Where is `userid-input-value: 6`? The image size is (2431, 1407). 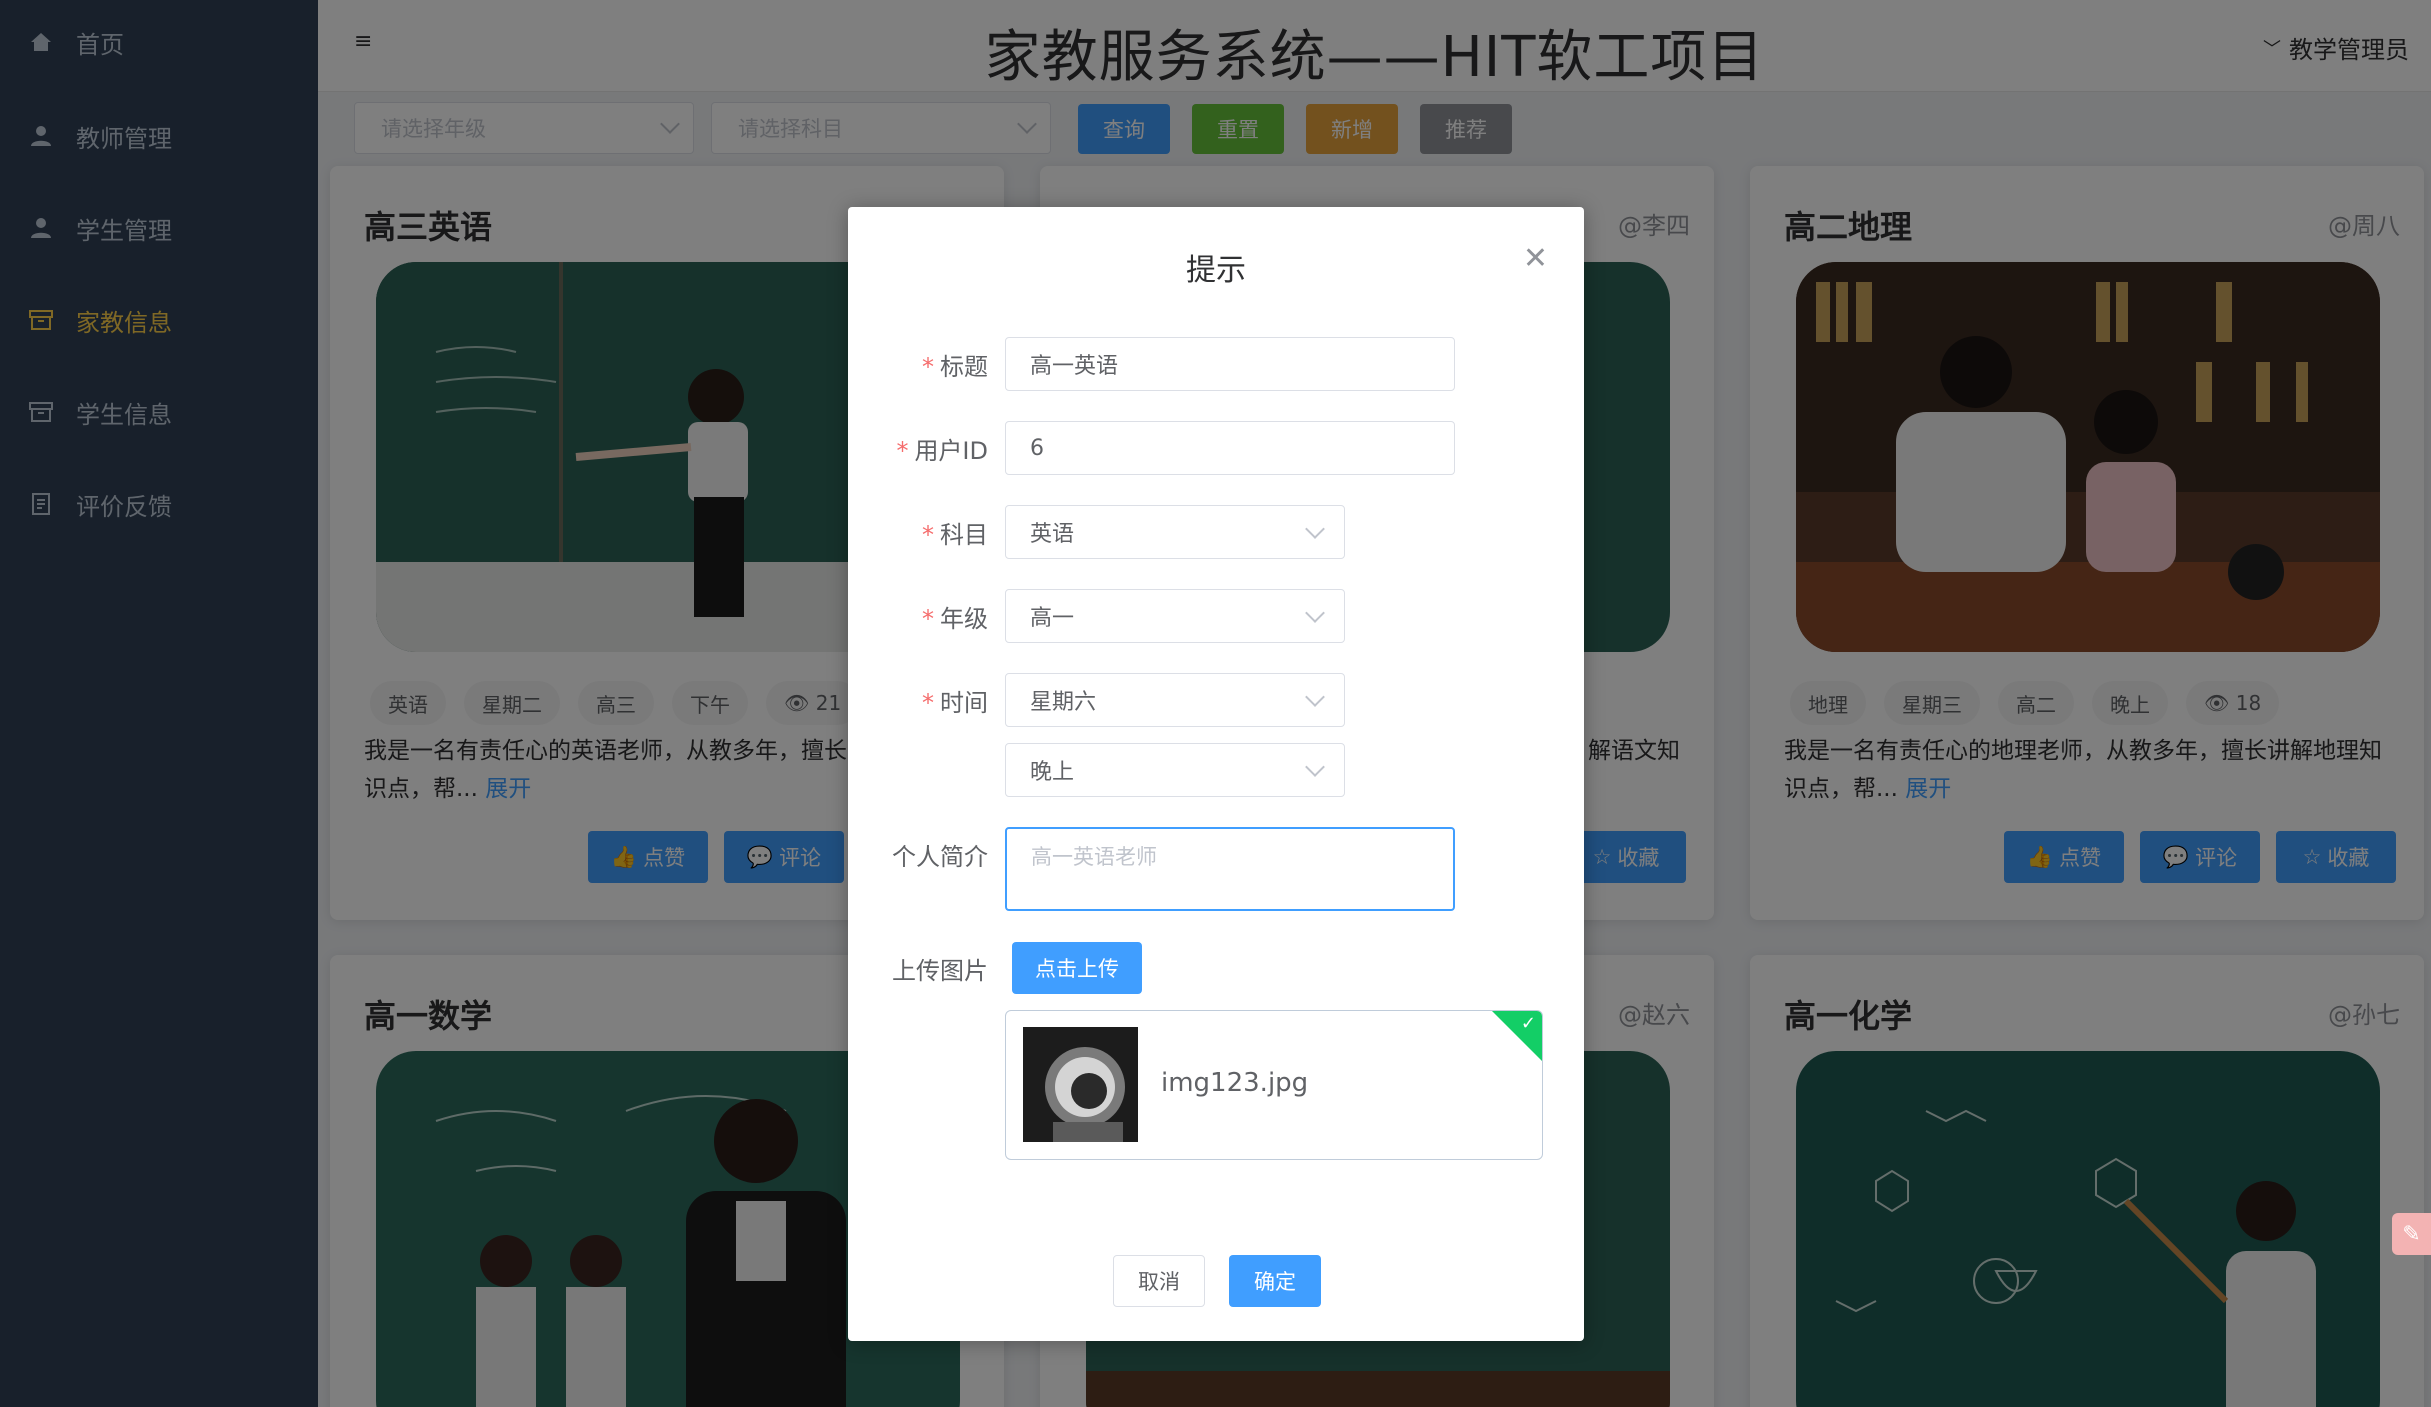 userid-input-value: 6 is located at coordinates (1037, 448).